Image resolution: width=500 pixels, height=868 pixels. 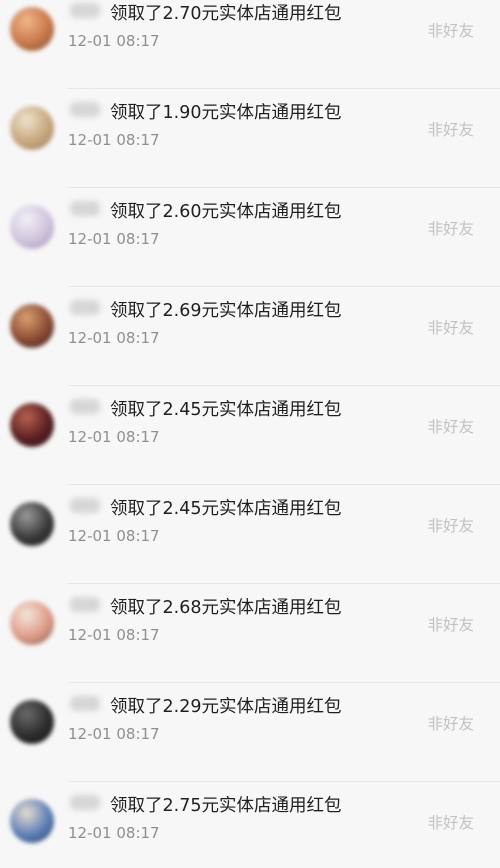 I want to click on claim-message: 领取了2.60元实体店通用红包, so click(x=226, y=212).